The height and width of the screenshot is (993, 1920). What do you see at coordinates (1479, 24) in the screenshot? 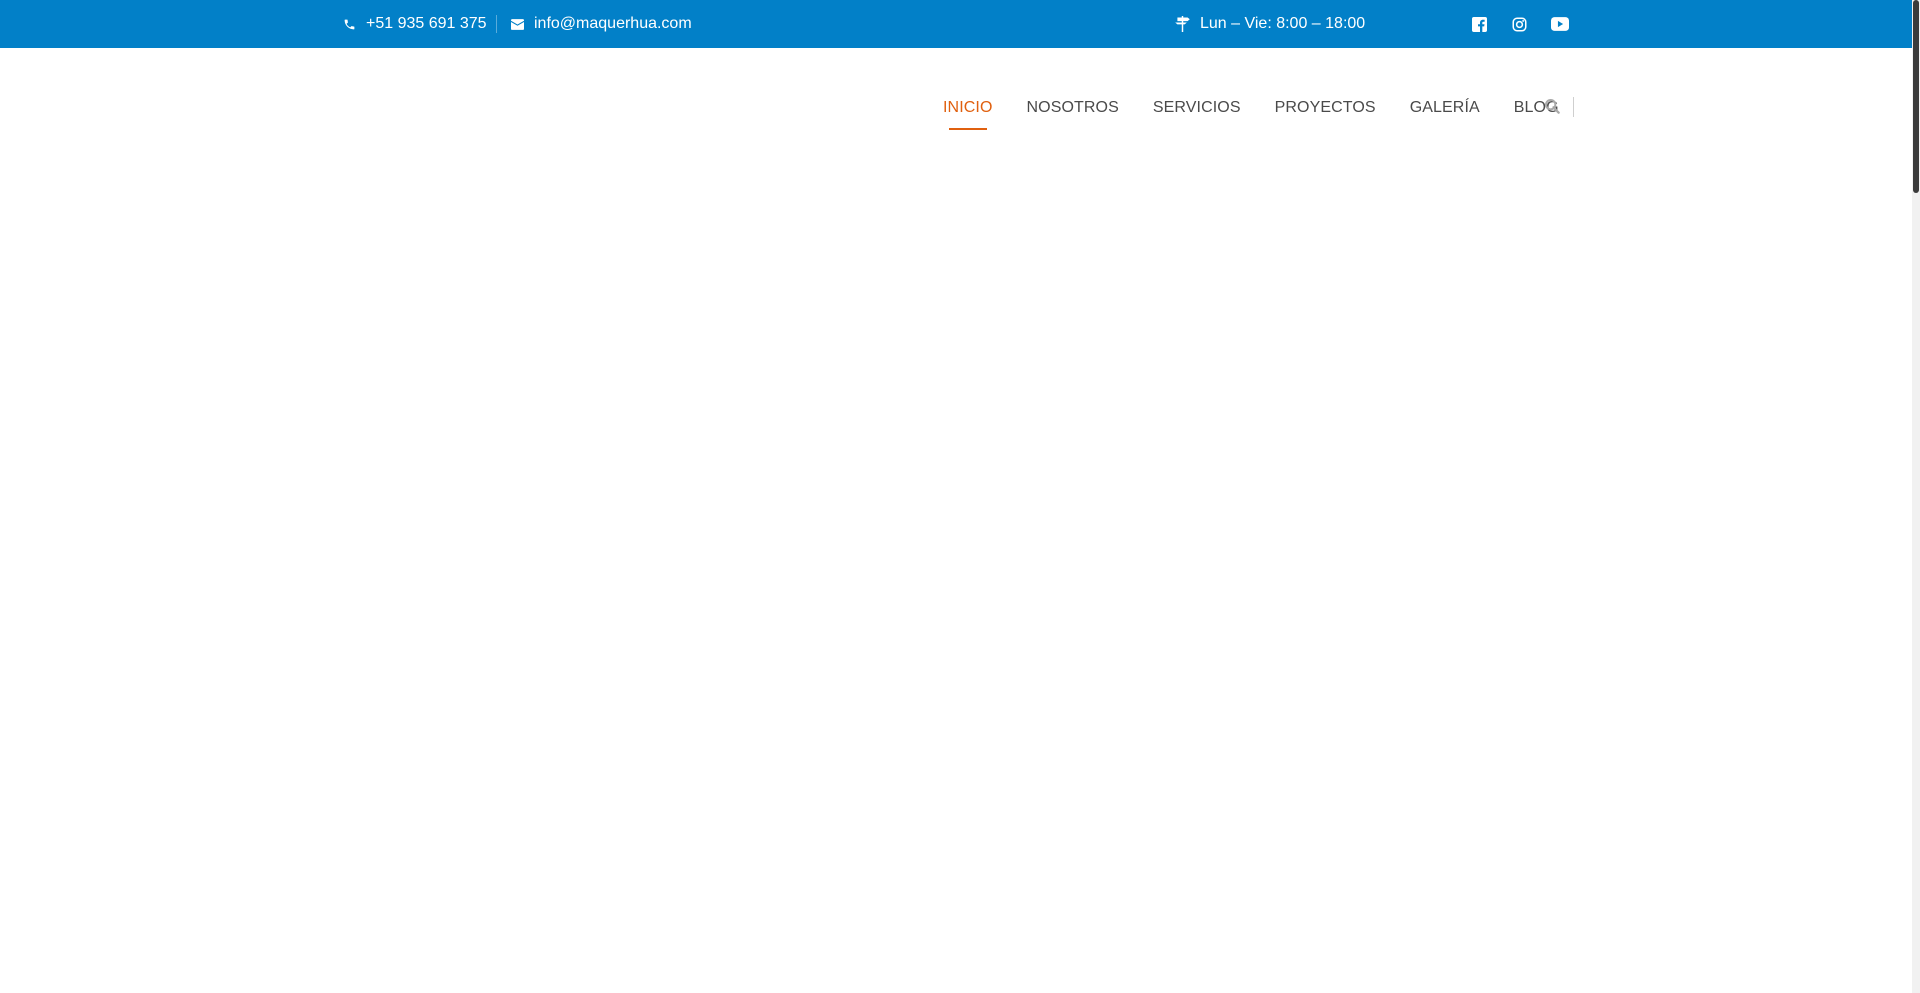
I see `facebook-icon` at bounding box center [1479, 24].